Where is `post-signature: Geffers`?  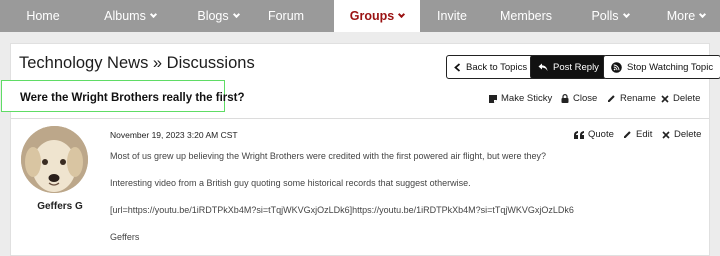
post-signature: Geffers is located at coordinates (125, 237).